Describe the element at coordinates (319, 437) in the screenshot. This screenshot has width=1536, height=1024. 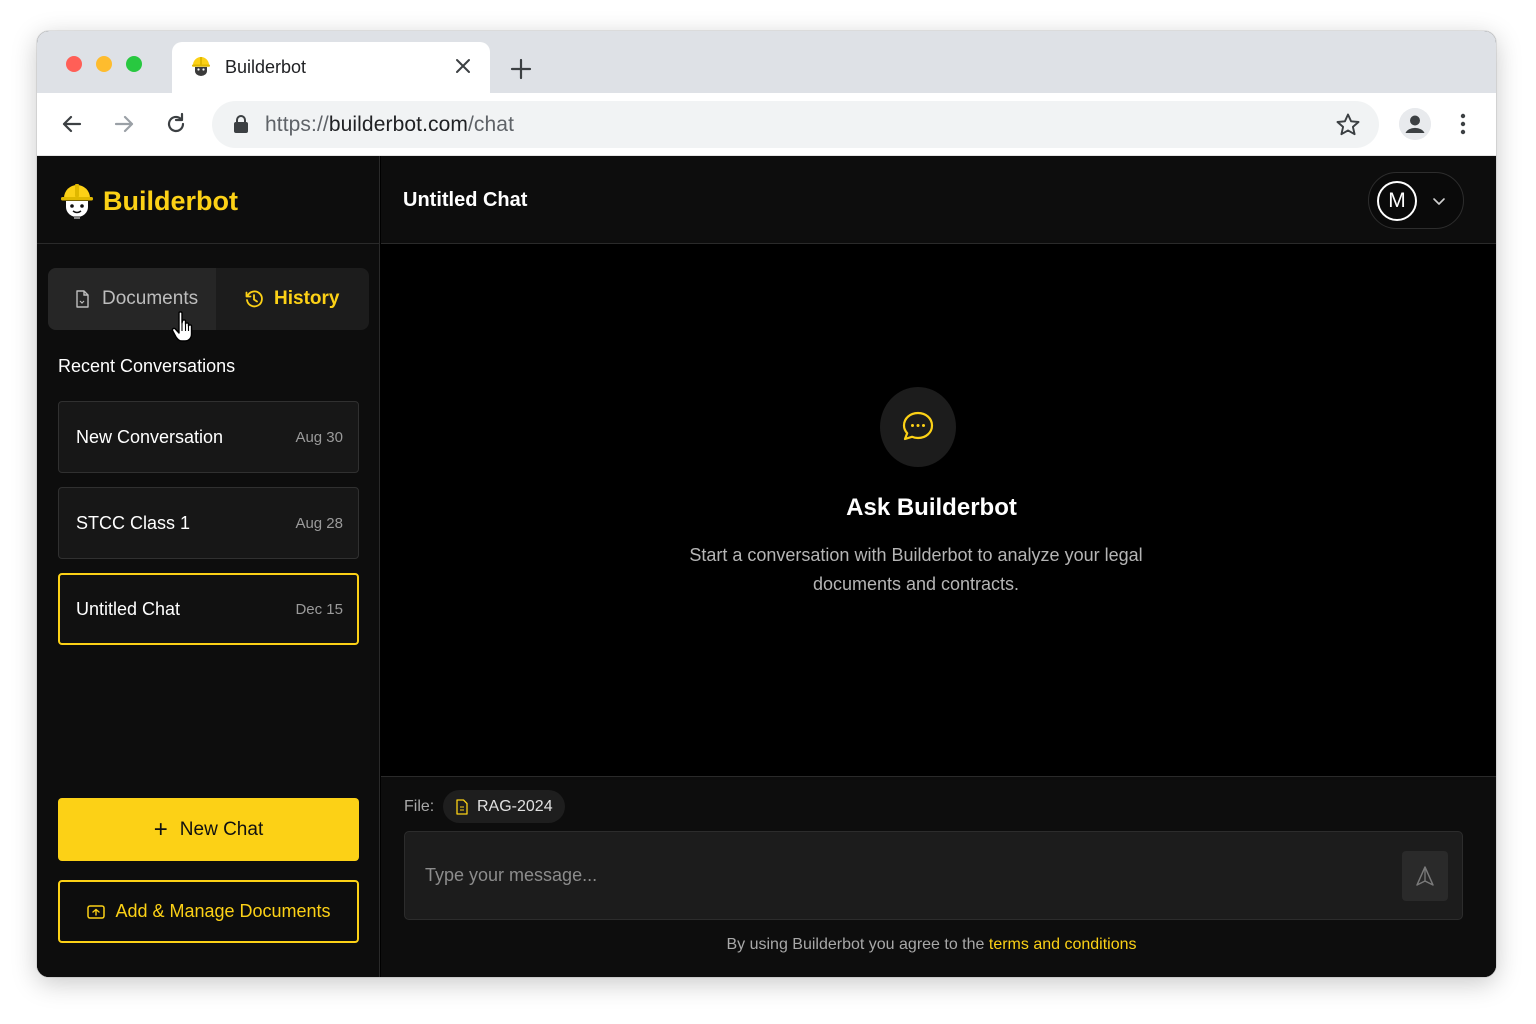
I see `conversation-date: Aug 30` at that location.